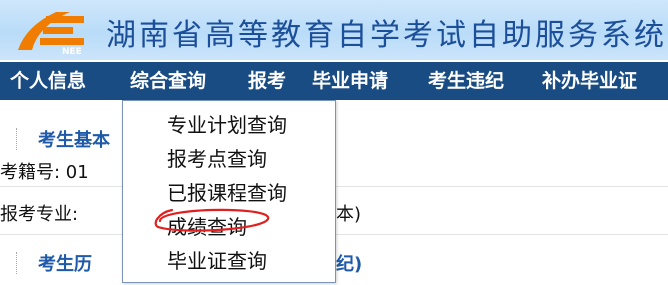  I want to click on menu-item-certificate-query: 毕业证查询, so click(217, 259).